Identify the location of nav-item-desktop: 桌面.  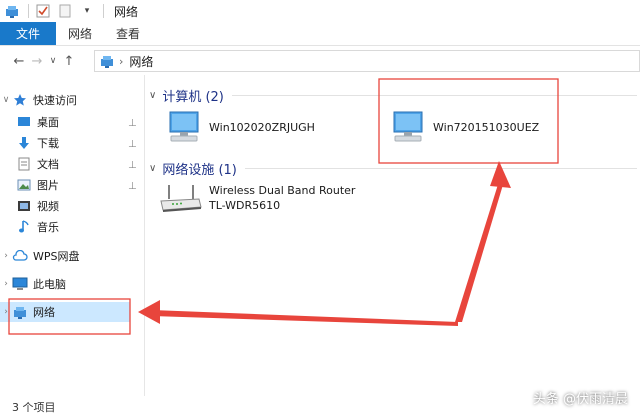
(37, 122).